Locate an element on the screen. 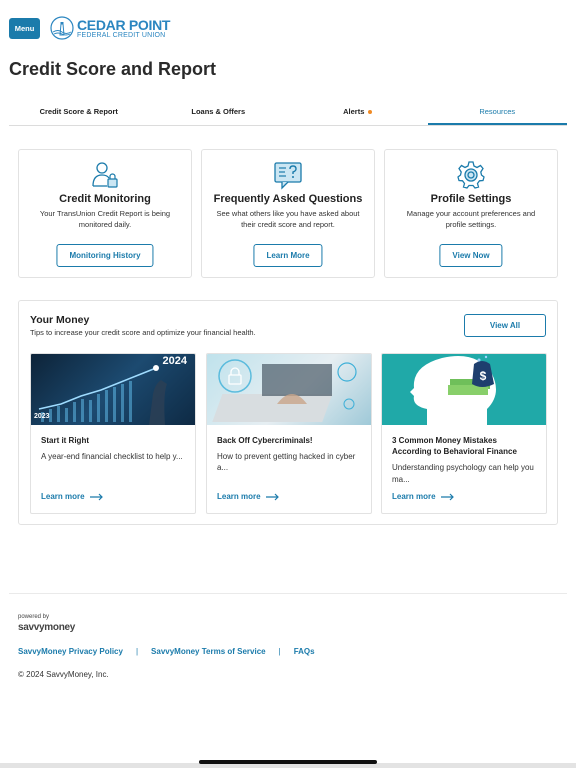 The width and height of the screenshot is (576, 768). article-image: 2024 2023 is located at coordinates (113, 389).